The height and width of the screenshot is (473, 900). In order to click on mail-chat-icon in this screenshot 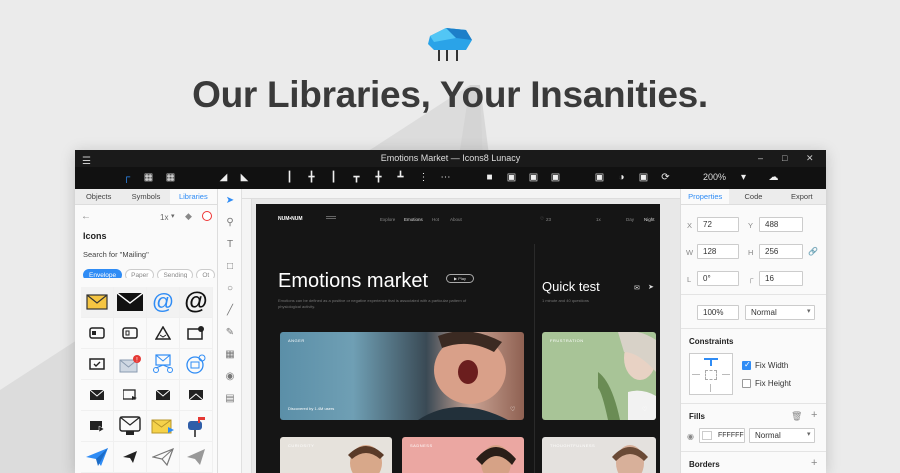, I will do `click(196, 364)`.